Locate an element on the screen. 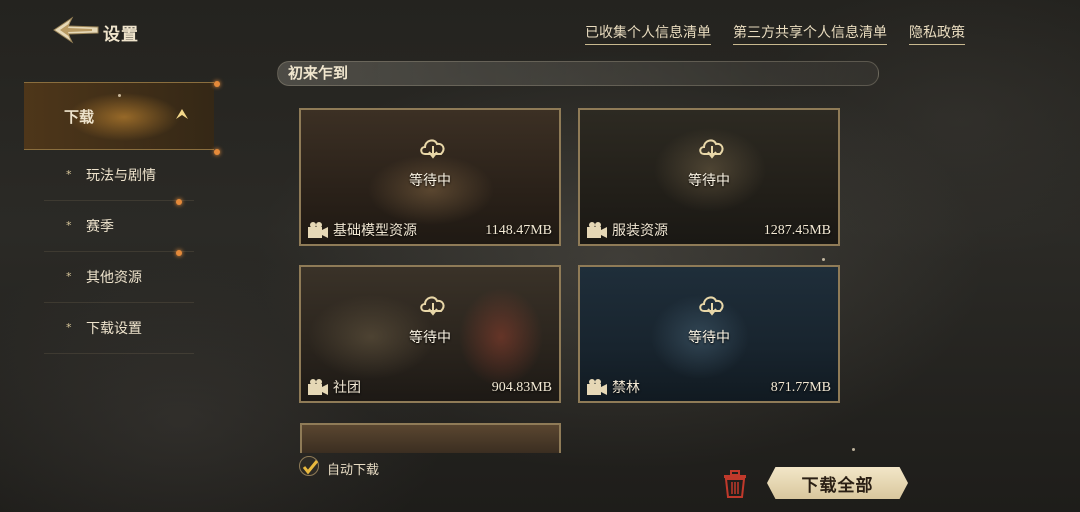 The height and width of the screenshot is (512, 1080). card-size: 1287.45MB is located at coordinates (797, 230).